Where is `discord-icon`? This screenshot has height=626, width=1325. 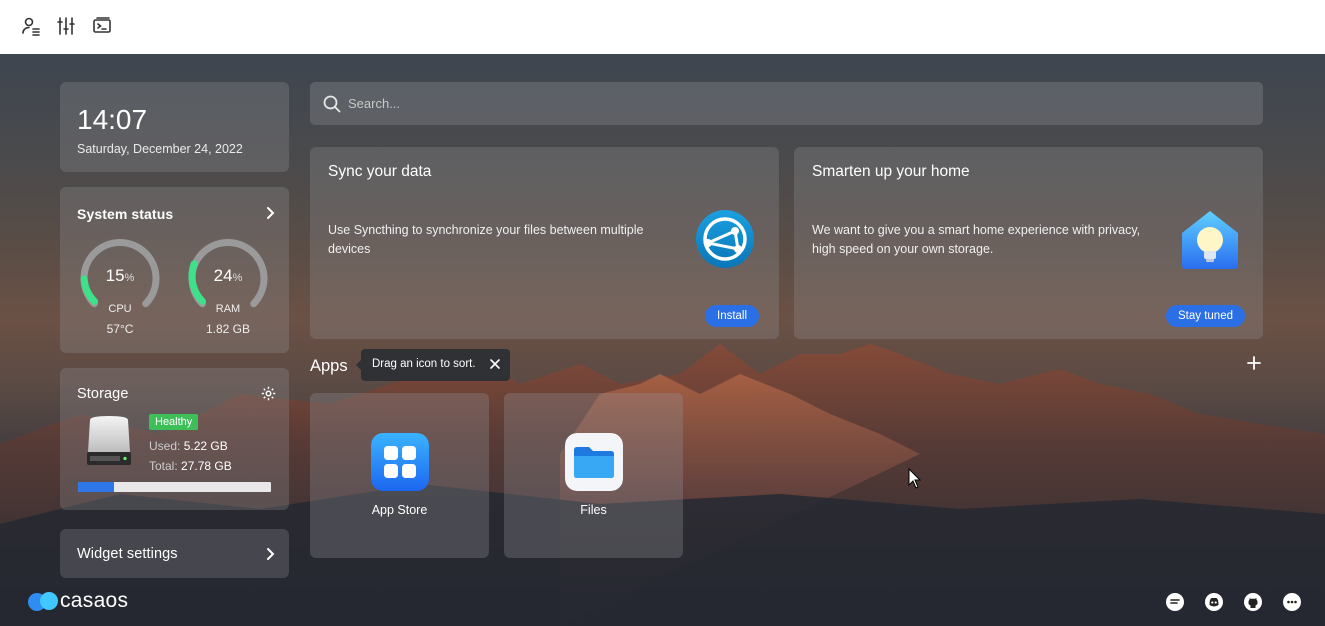 discord-icon is located at coordinates (1214, 602).